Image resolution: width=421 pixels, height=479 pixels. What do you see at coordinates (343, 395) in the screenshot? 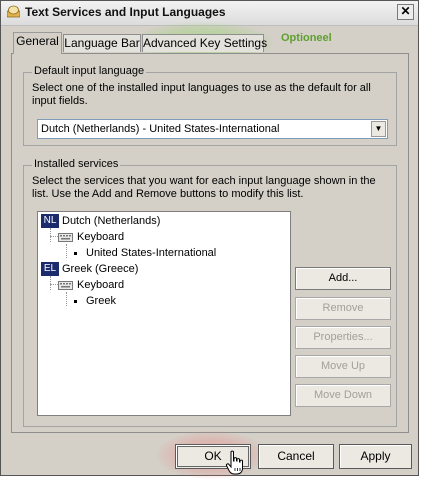
I see `move-down-button: Move Down` at bounding box center [343, 395].